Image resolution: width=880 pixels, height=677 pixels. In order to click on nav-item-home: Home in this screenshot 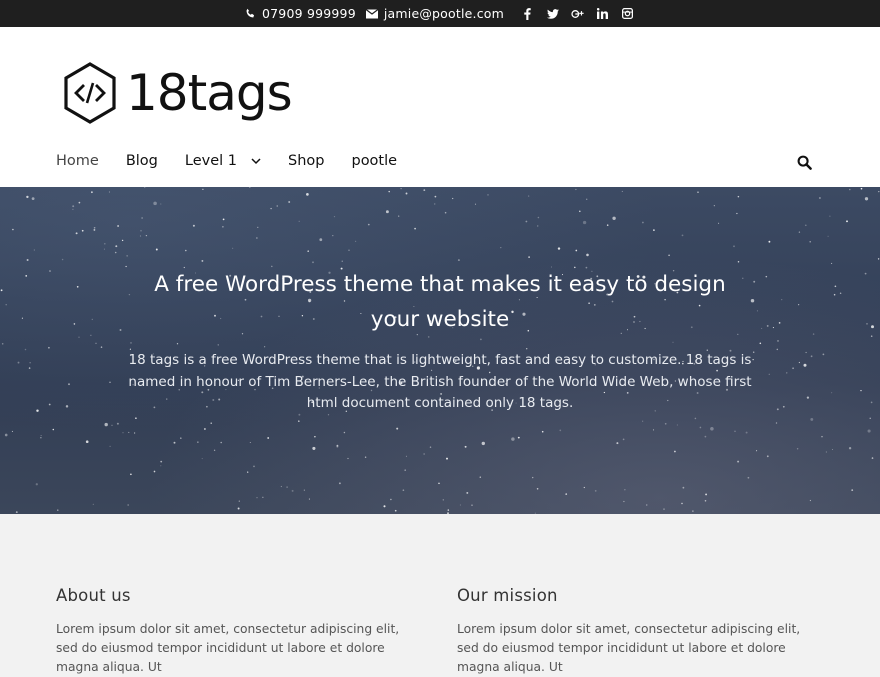, I will do `click(77, 161)`.